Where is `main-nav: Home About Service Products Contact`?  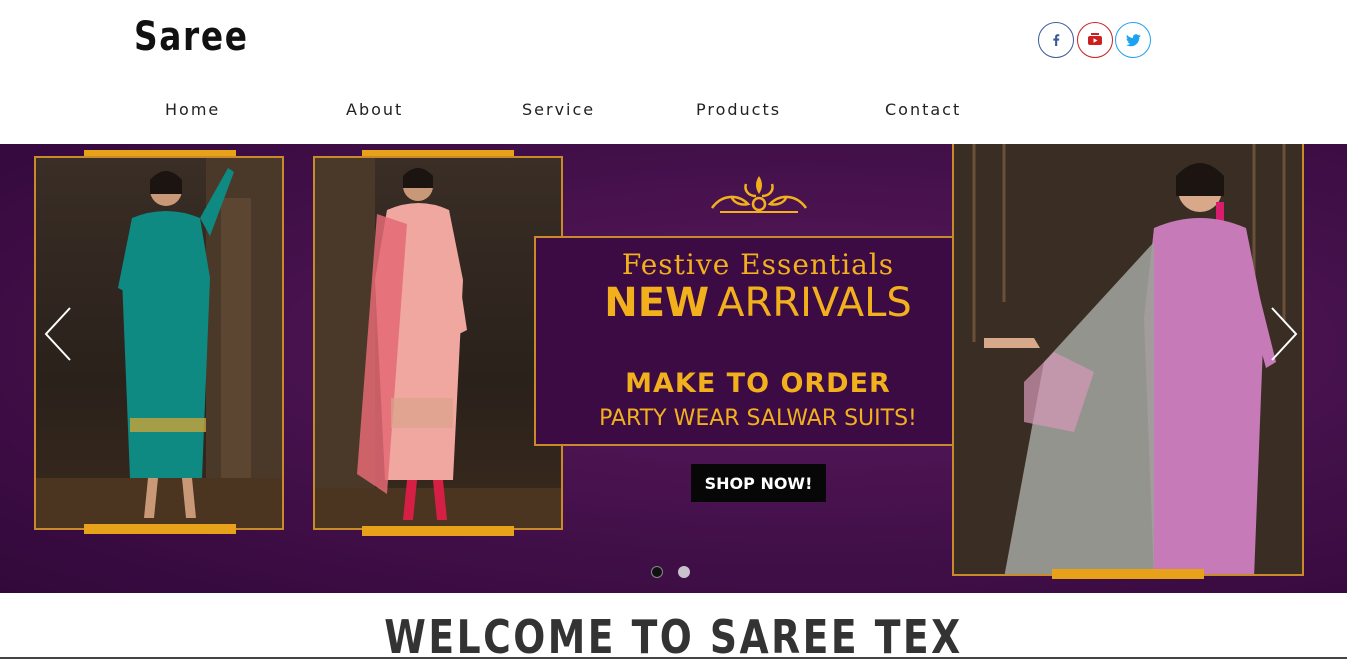 main-nav: Home About Service Products Contact is located at coordinates (673, 111).